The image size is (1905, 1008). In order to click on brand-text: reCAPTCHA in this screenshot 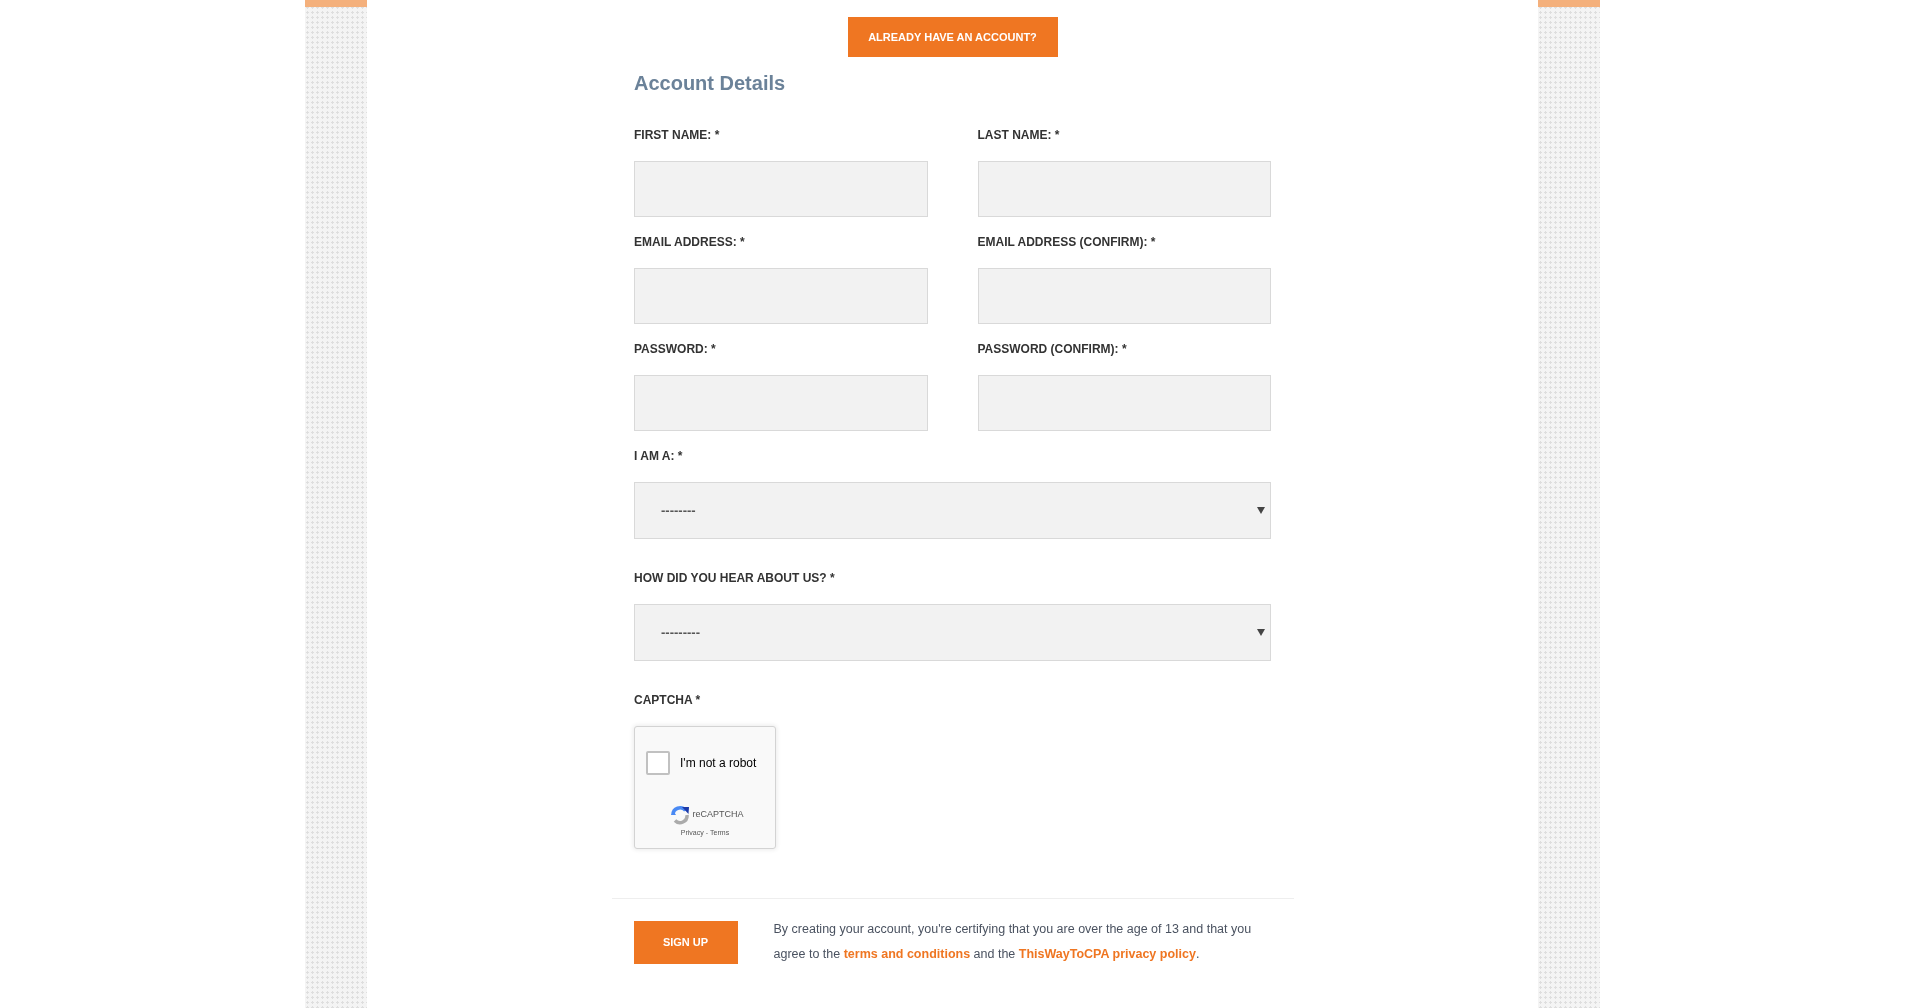, I will do `click(718, 815)`.